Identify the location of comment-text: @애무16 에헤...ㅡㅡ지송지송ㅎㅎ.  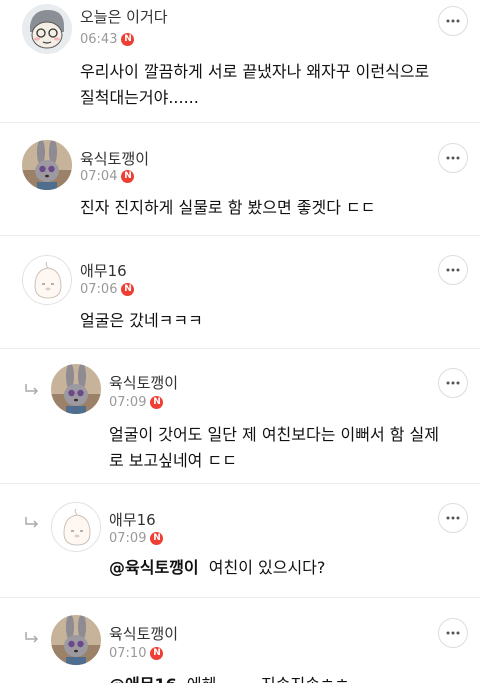
(289, 677).